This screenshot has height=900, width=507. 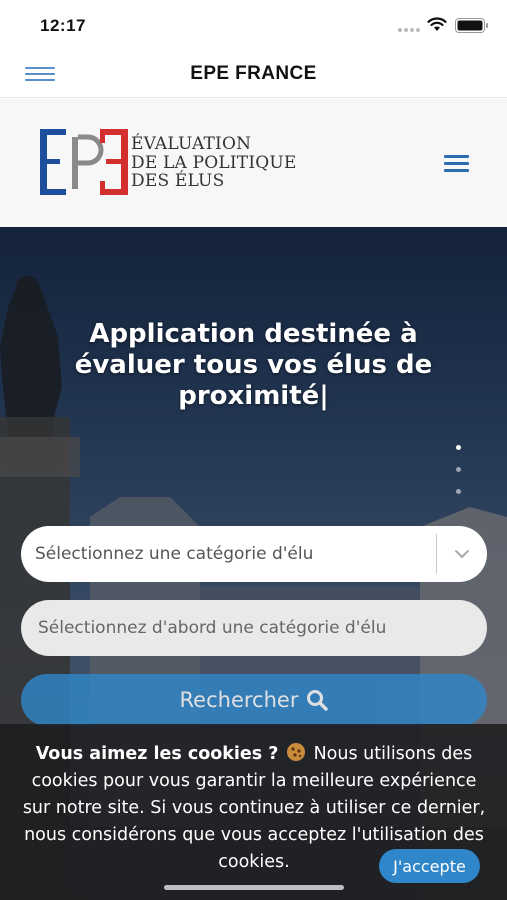 I want to click on hero-title-line: évaluer tous vos élus de, so click(x=253, y=365).